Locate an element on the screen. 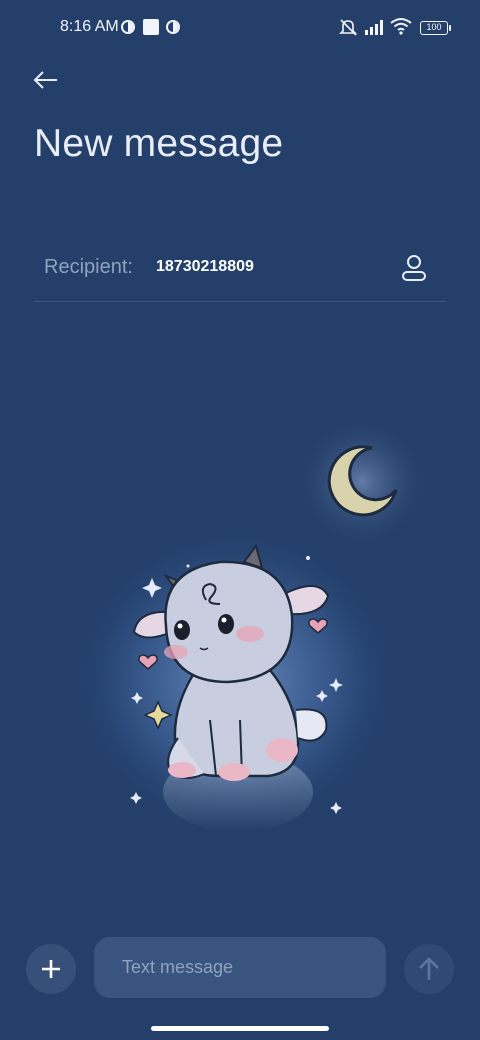 The width and height of the screenshot is (480, 1040). message-input-container is located at coordinates (240, 967).